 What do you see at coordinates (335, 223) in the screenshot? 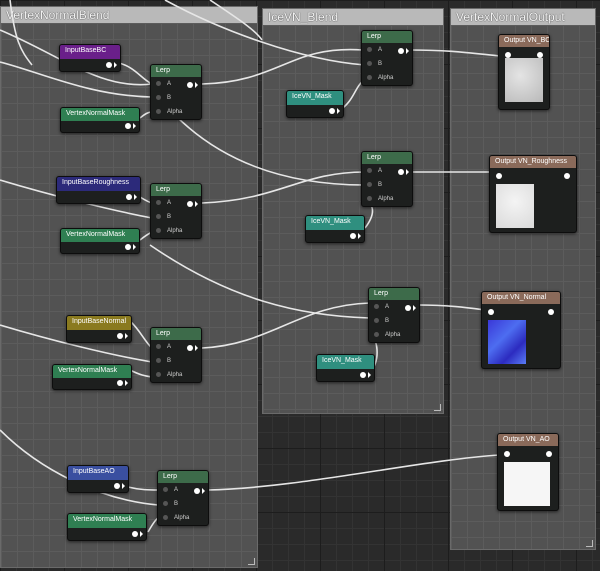
I see `param-header: IceVN_Mask` at bounding box center [335, 223].